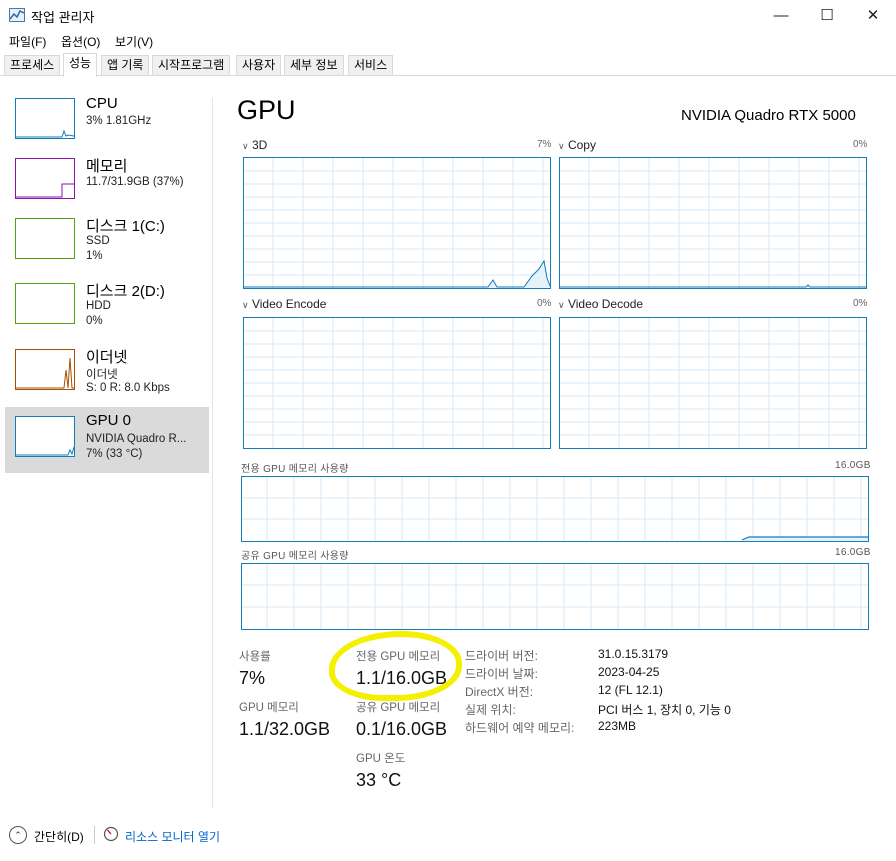  I want to click on info-value-driver-date: 2023-04-25, so click(629, 672).